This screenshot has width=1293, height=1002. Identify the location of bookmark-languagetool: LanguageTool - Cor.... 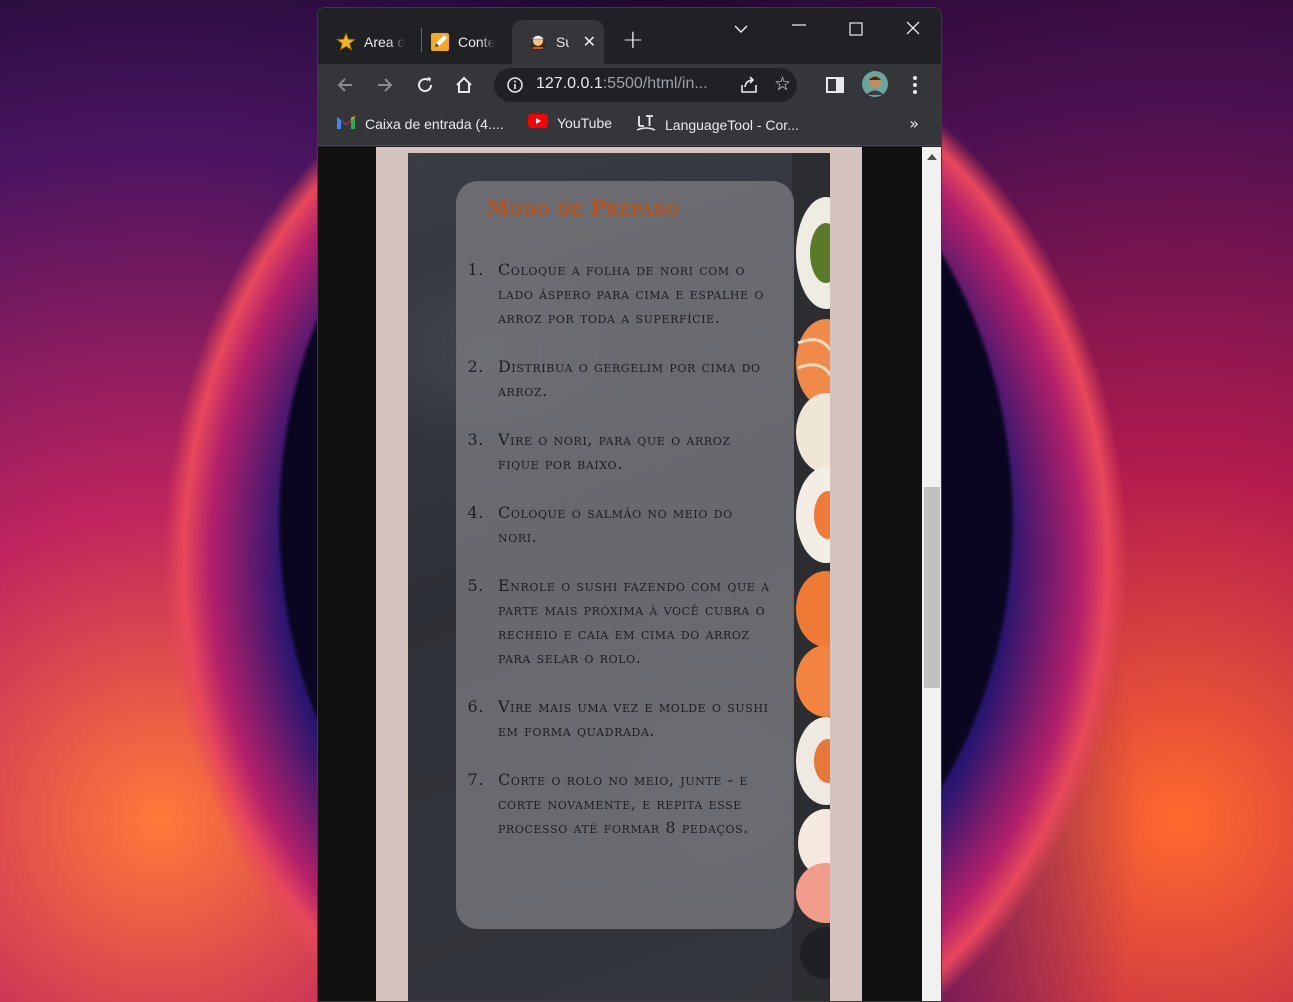
(717, 124).